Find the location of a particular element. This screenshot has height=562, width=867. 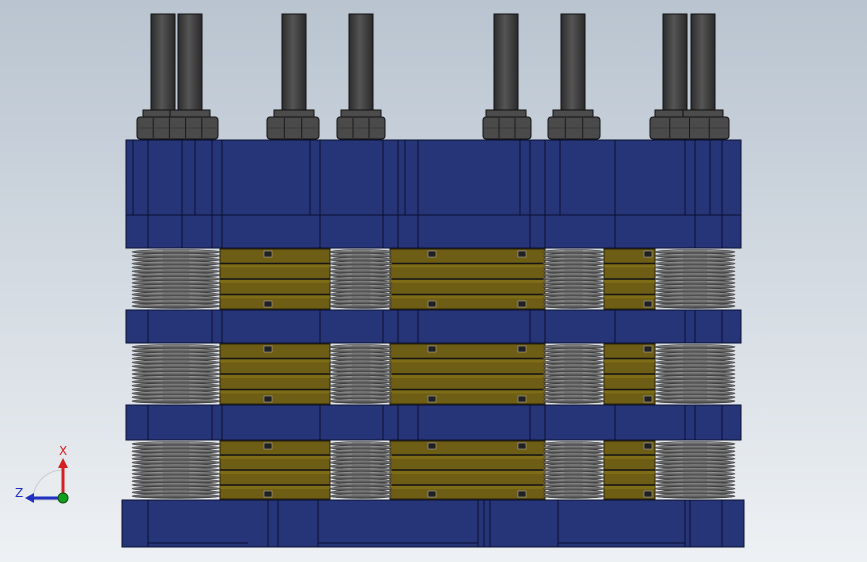

base-plate is located at coordinates (433, 523).